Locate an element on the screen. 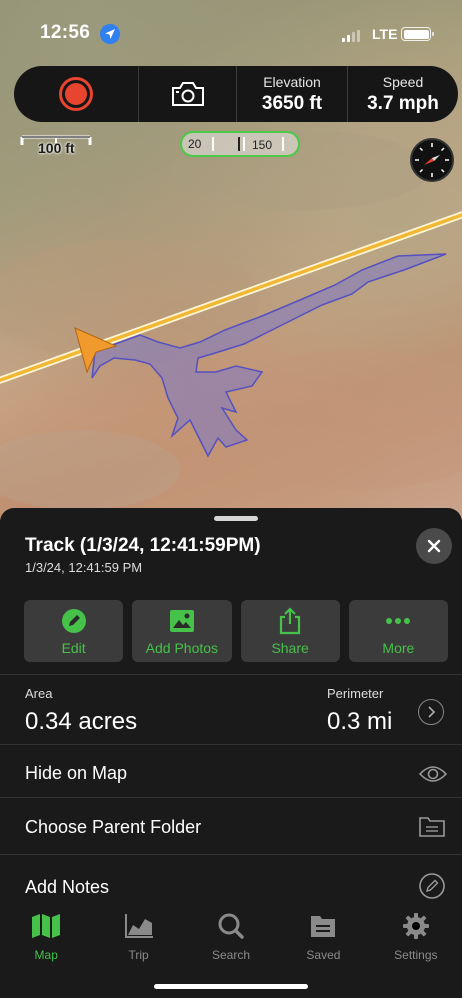 Image resolution: width=462 pixels, height=998 pixels. chevron-right-icon is located at coordinates (432, 712).